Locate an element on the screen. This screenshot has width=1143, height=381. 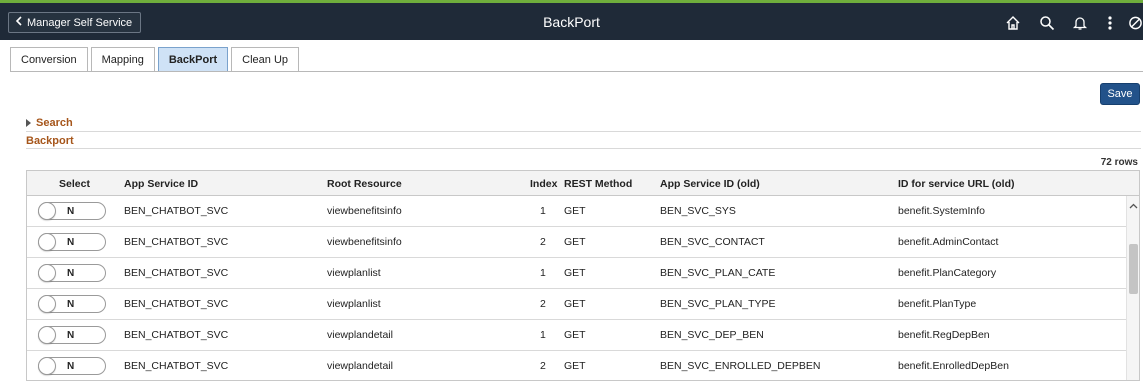
caret-right-icon is located at coordinates (28, 123).